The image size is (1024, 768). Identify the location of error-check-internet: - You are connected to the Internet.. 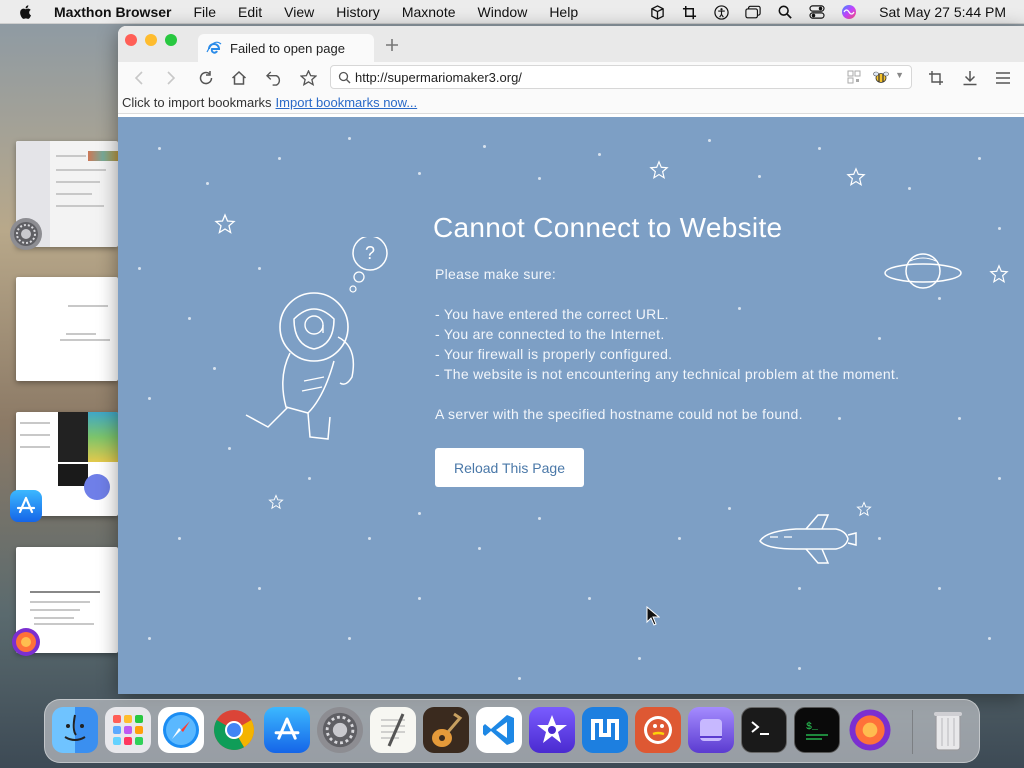
(550, 334).